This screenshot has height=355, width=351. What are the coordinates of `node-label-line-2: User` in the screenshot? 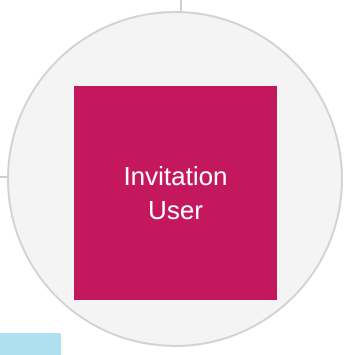 It's located at (175, 210).